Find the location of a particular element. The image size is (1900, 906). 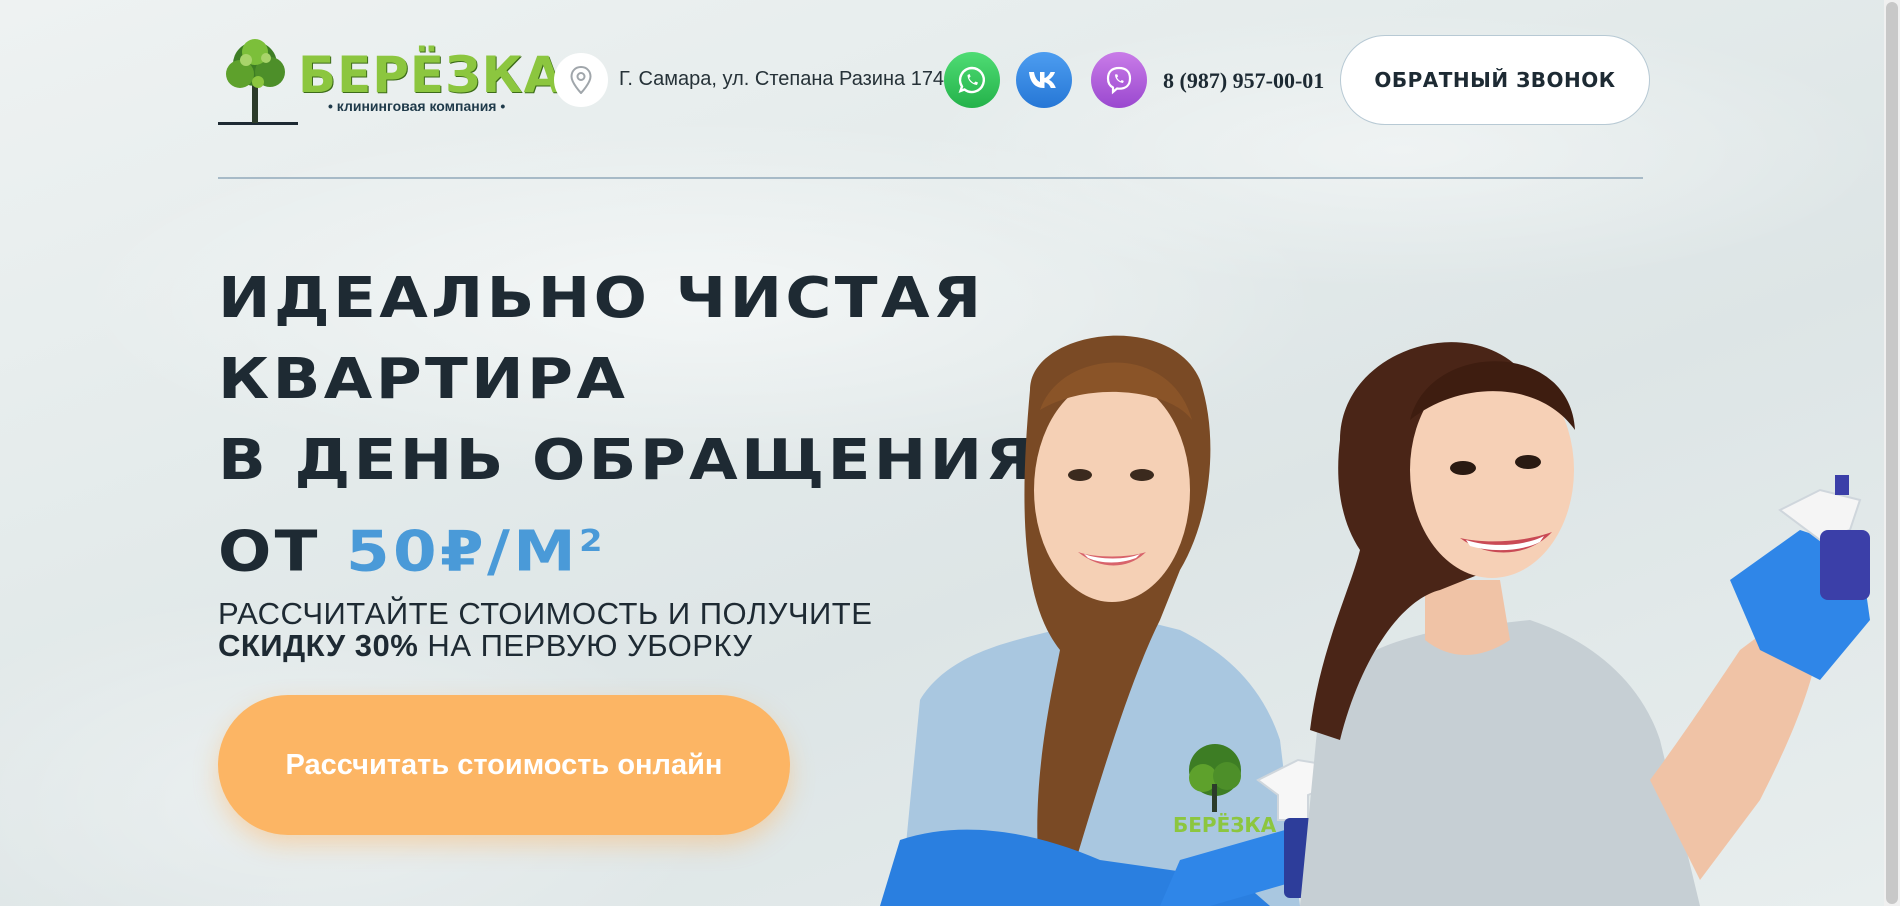

location-pin-icon is located at coordinates (581, 80).